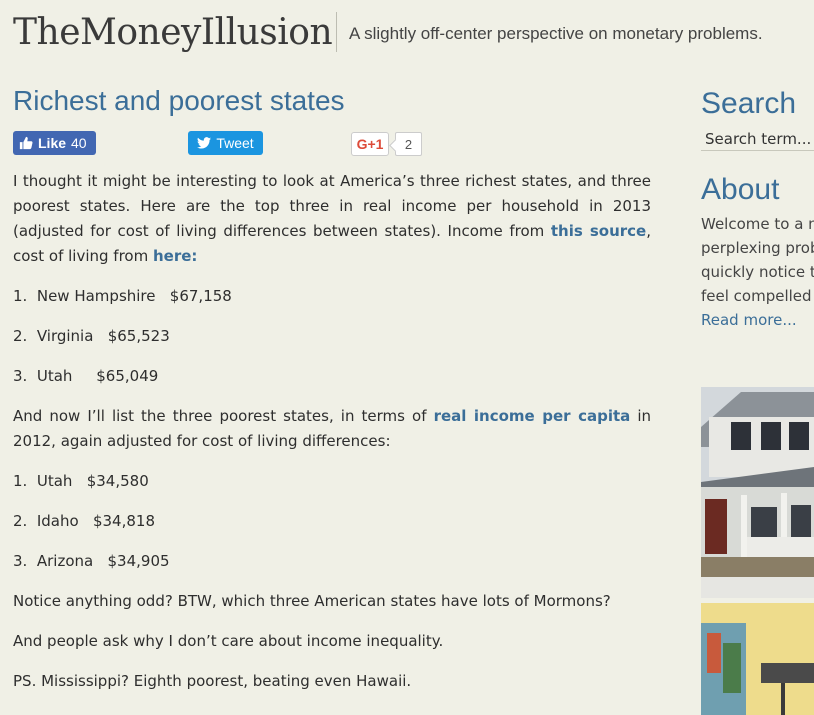 This screenshot has height=715, width=814. What do you see at coordinates (336, 32) in the screenshot?
I see `header-divider` at bounding box center [336, 32].